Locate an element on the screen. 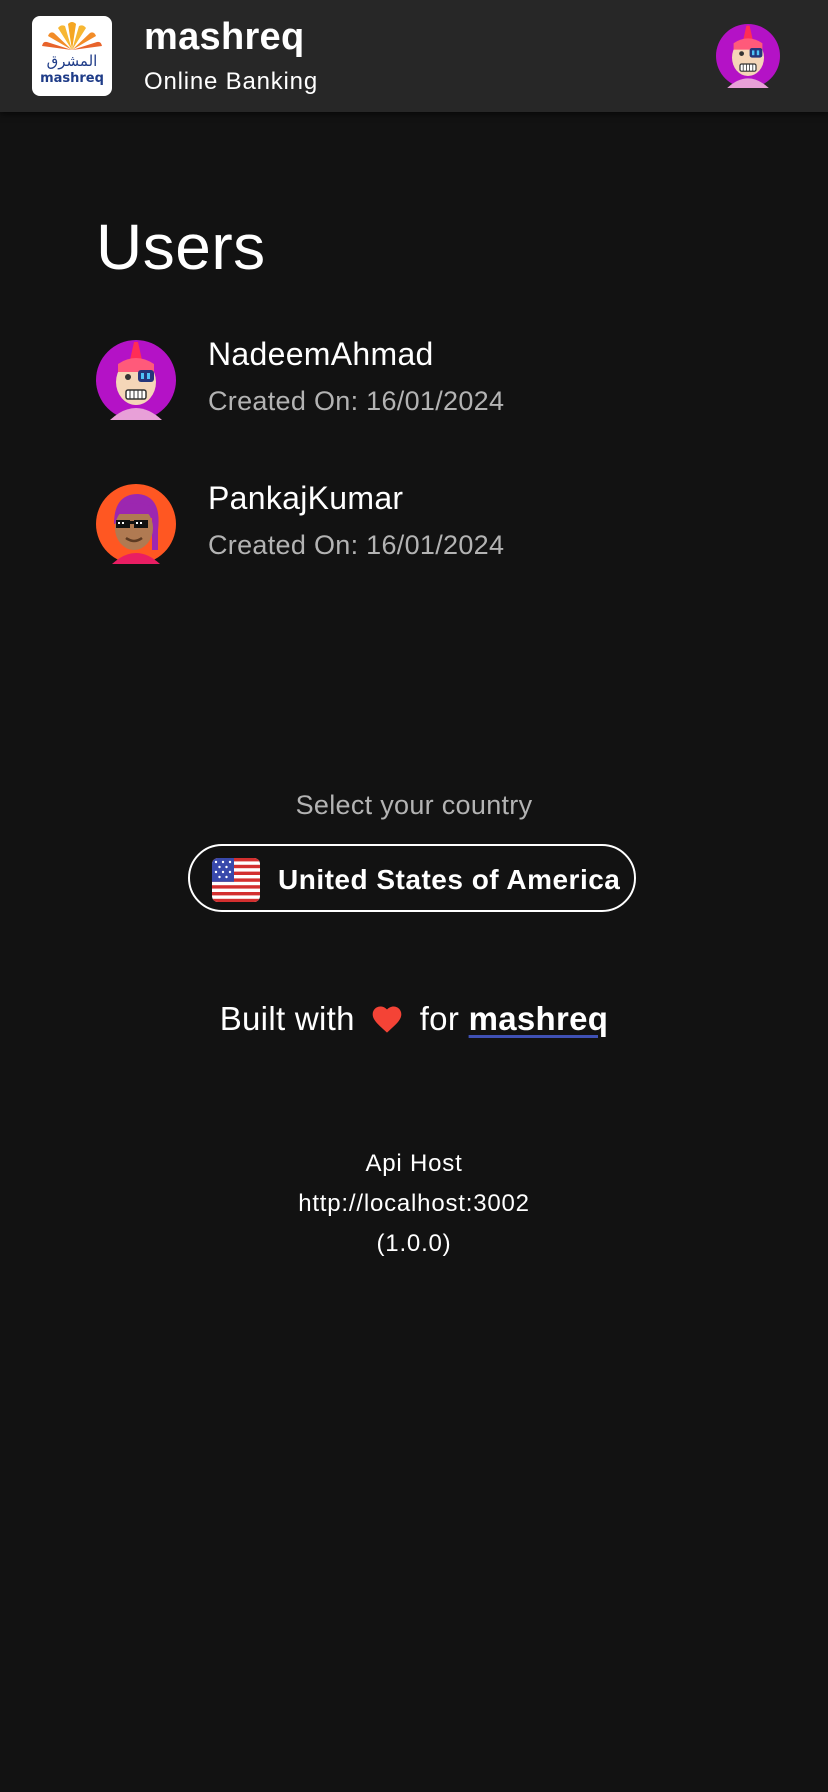 This screenshot has width=828, height=1792. avatar-sunglasses-icon is located at coordinates (136, 524).